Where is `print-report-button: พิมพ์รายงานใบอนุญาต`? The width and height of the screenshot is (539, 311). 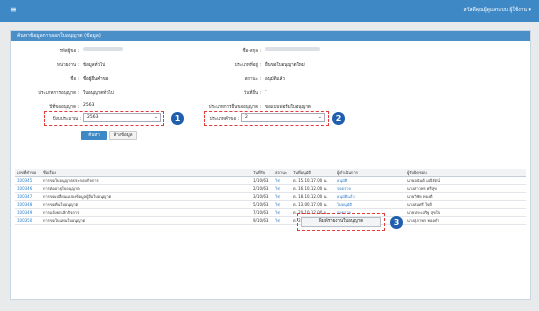
print-report-button: พิมพ์รายงานใบอนุญาต is located at coordinates (341, 222).